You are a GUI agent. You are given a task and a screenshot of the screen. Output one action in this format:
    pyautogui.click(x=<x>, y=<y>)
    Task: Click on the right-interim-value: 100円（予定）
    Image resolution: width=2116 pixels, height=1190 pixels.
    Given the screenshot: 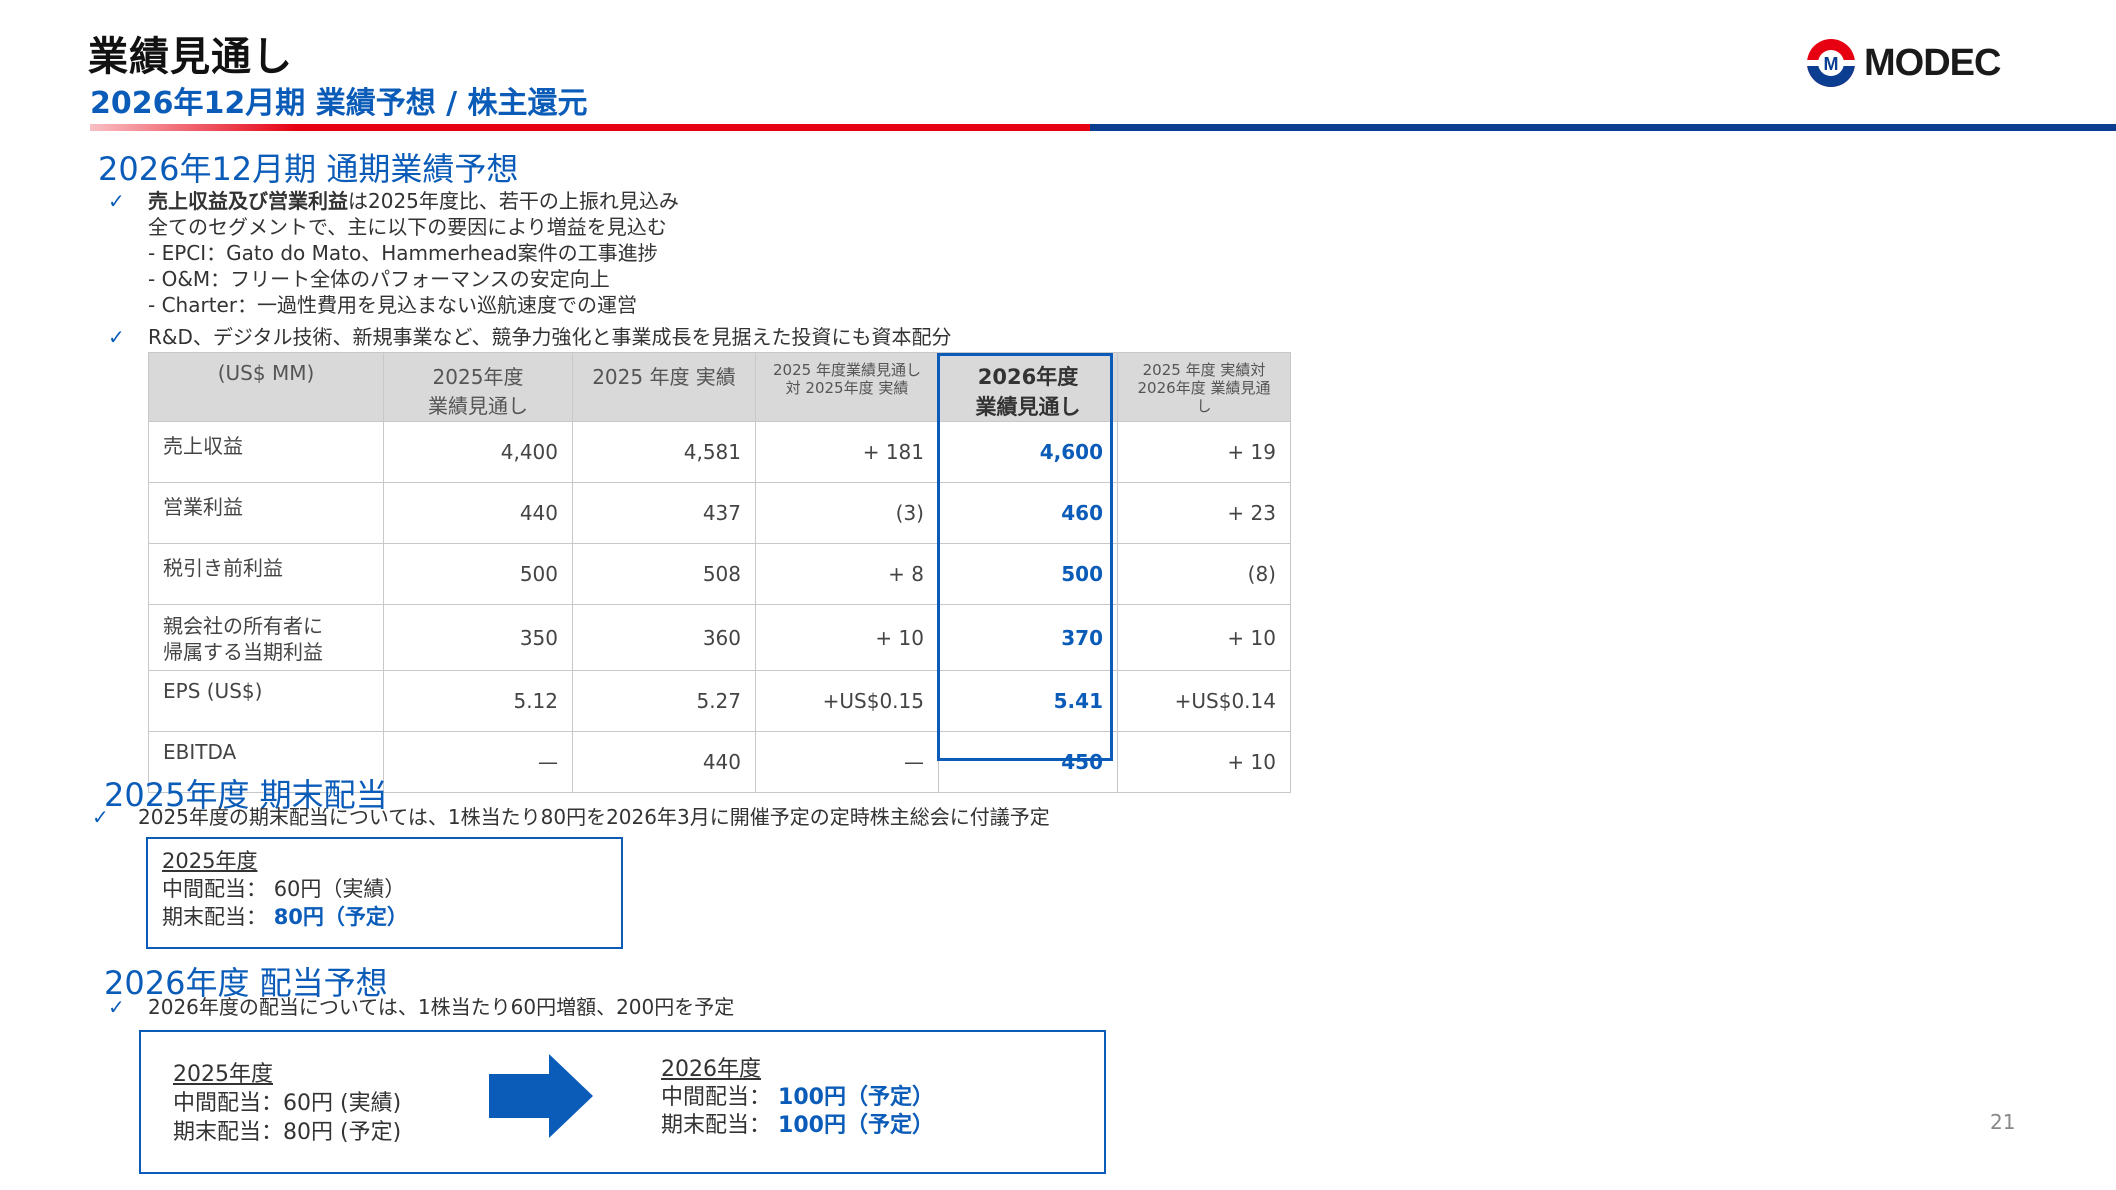 What is the action you would take?
    pyautogui.click(x=856, y=1097)
    